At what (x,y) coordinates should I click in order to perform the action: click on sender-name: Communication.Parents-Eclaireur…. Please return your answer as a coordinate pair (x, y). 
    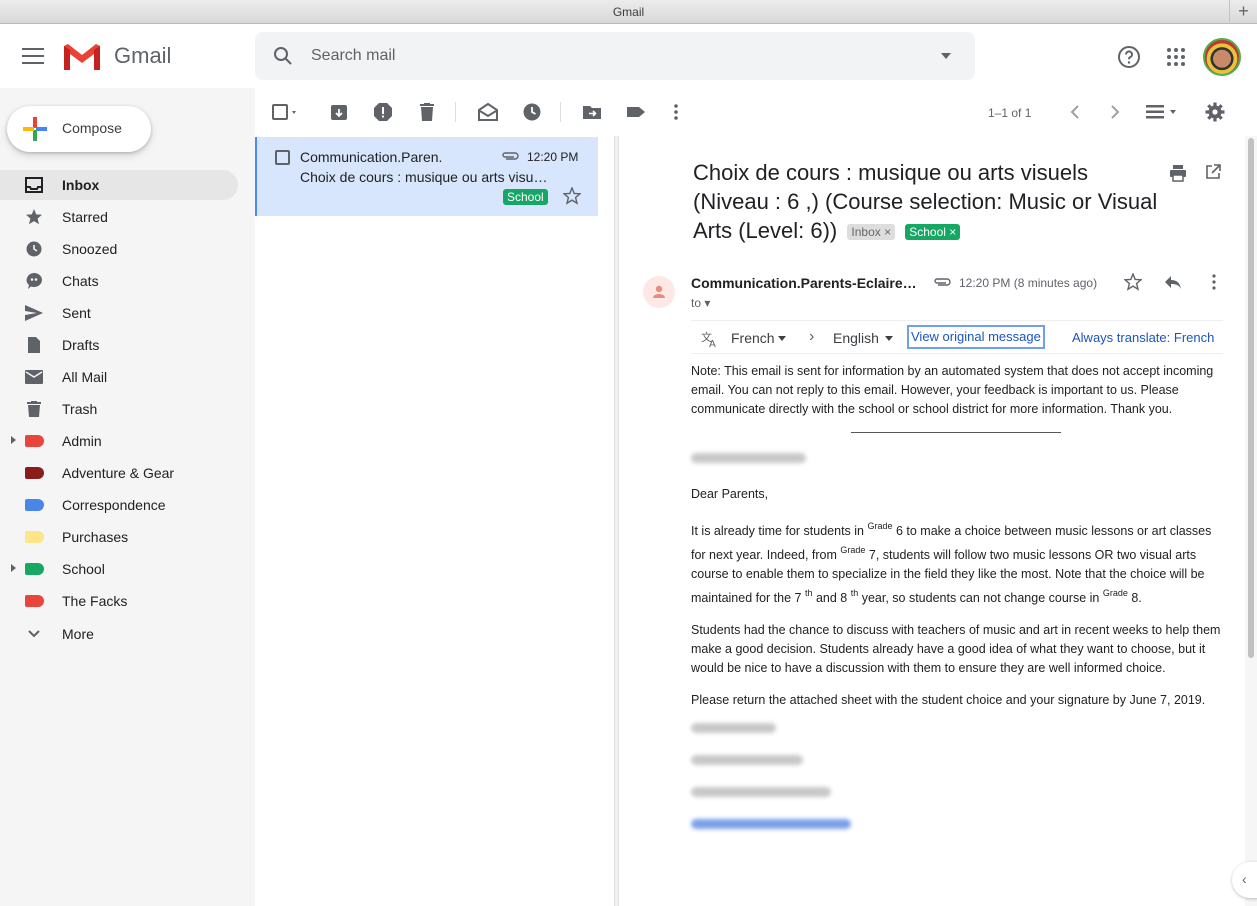
    Looking at the image, I should click on (805, 283).